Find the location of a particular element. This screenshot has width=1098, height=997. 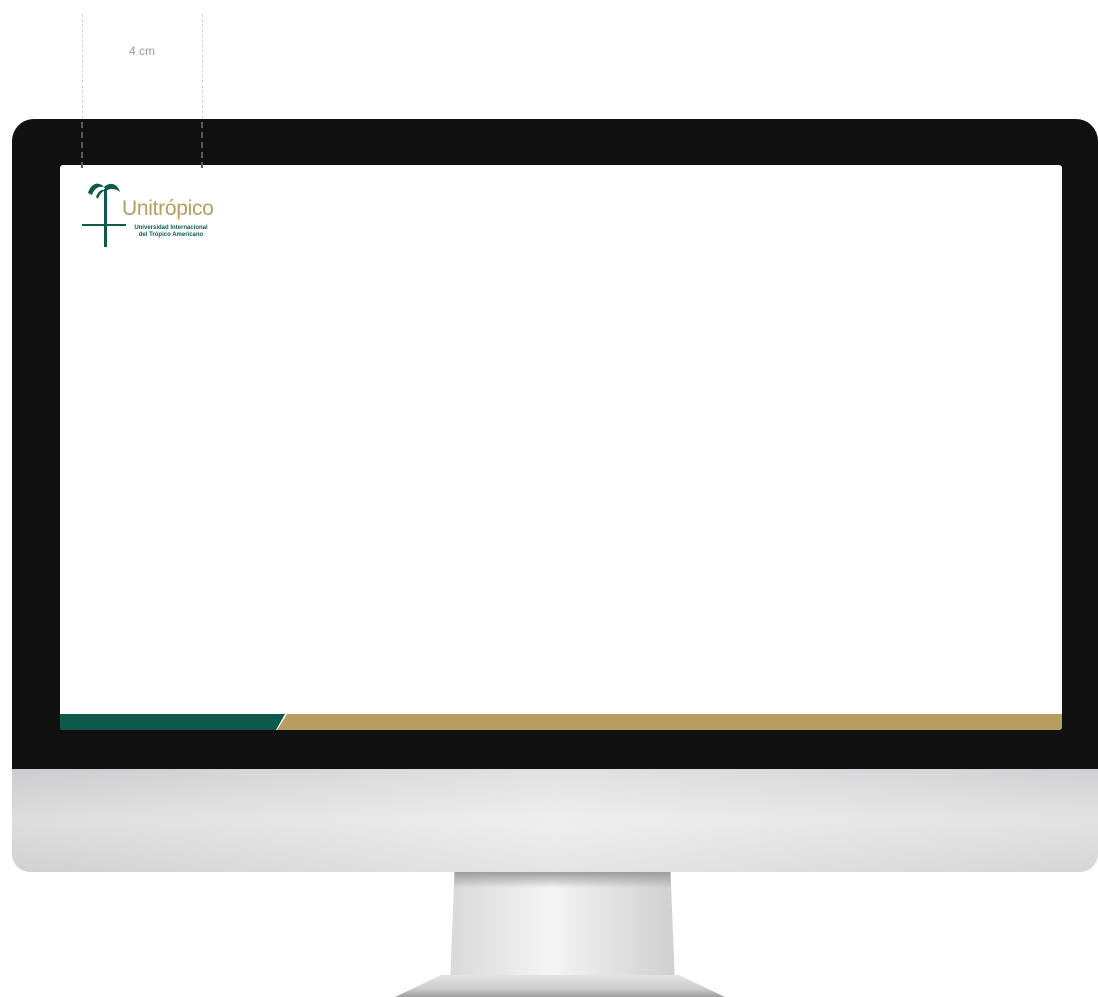

monitor-stand is located at coordinates (562, 928).